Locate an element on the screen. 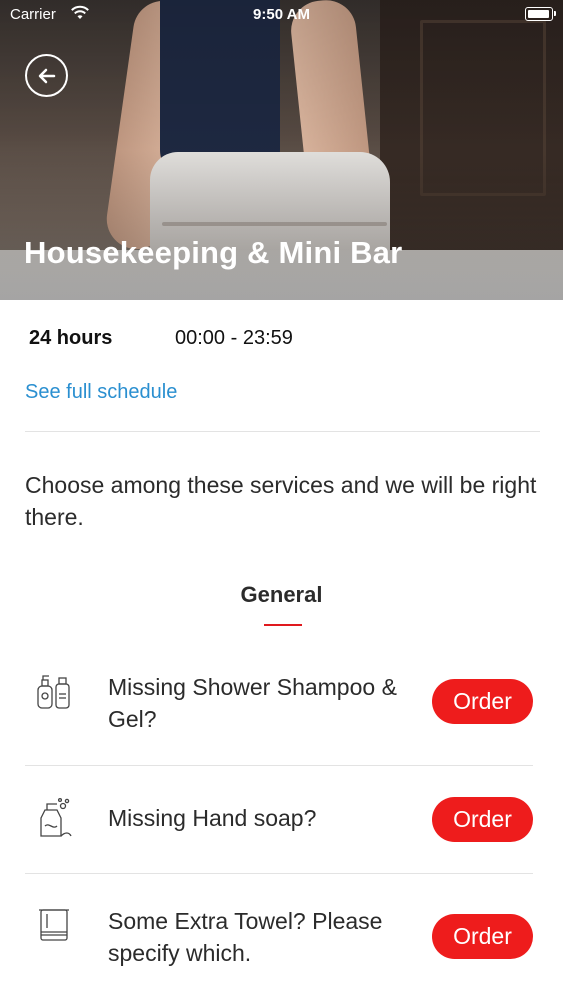  service-item-shampoo: Missing Shower Shampoo & Gel? Order is located at coordinates (280, 717).